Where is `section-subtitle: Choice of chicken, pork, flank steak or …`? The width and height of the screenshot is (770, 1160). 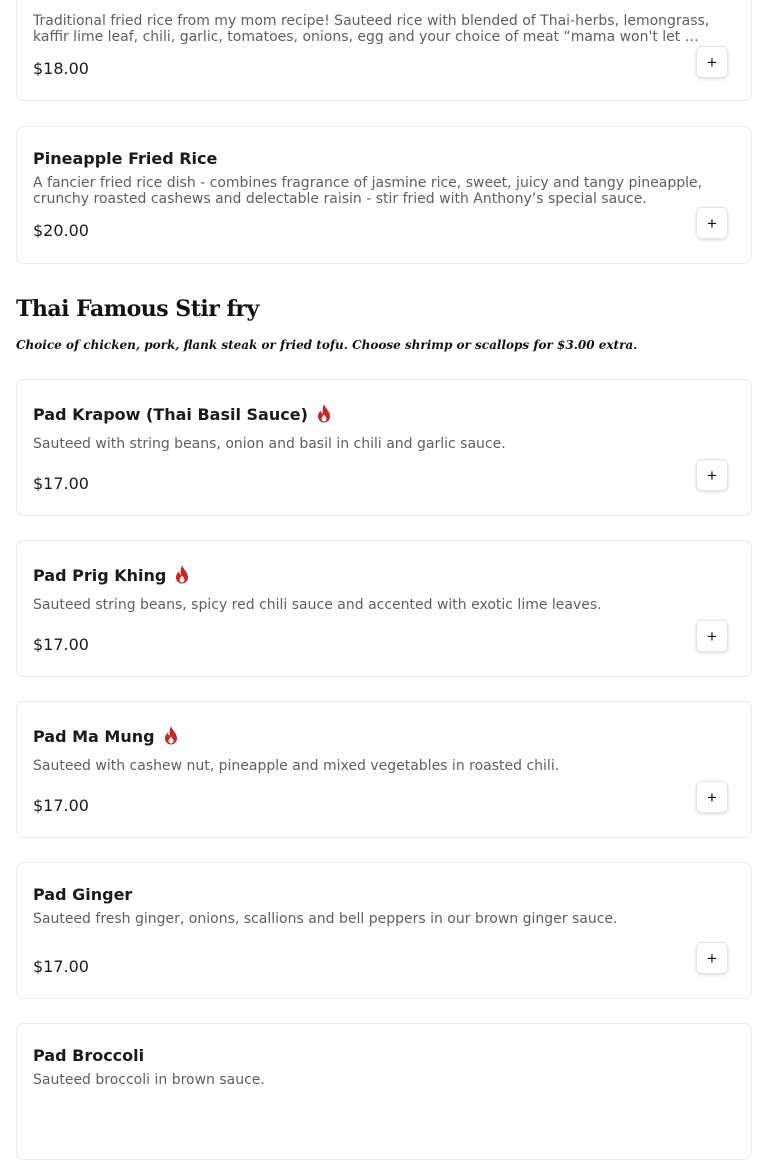 section-subtitle: Choice of chicken, pork, flank steak or … is located at coordinates (327, 345).